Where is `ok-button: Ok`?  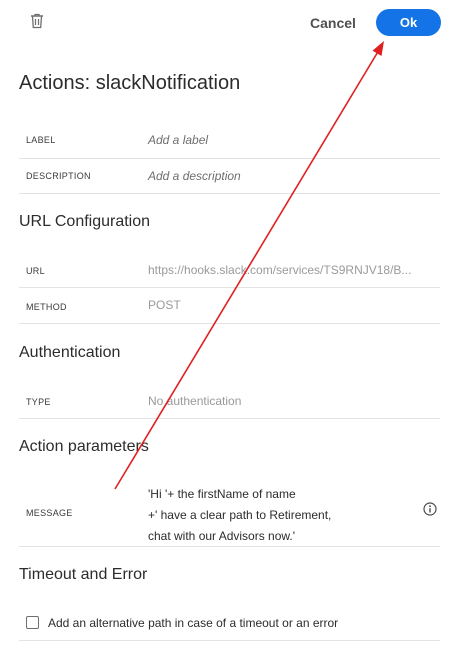 ok-button: Ok is located at coordinates (408, 22).